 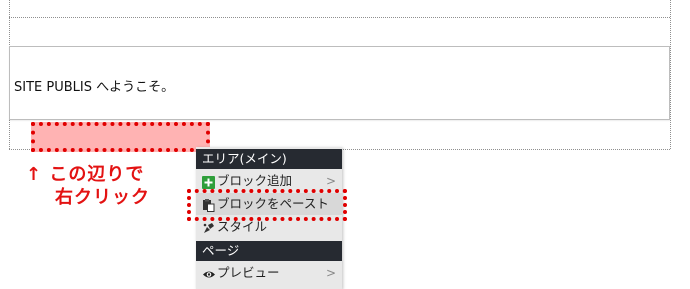 What do you see at coordinates (208, 272) in the screenshot?
I see `eye-icon` at bounding box center [208, 272].